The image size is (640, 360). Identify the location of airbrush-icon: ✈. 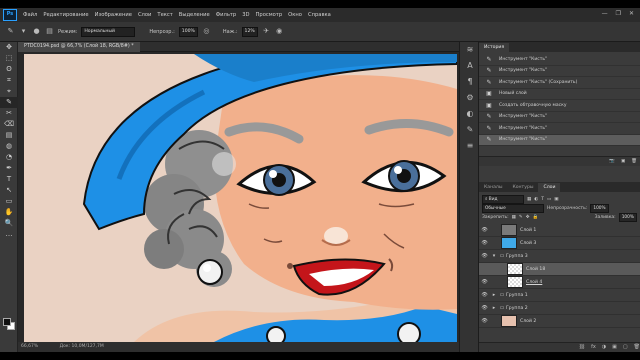
(266, 31).